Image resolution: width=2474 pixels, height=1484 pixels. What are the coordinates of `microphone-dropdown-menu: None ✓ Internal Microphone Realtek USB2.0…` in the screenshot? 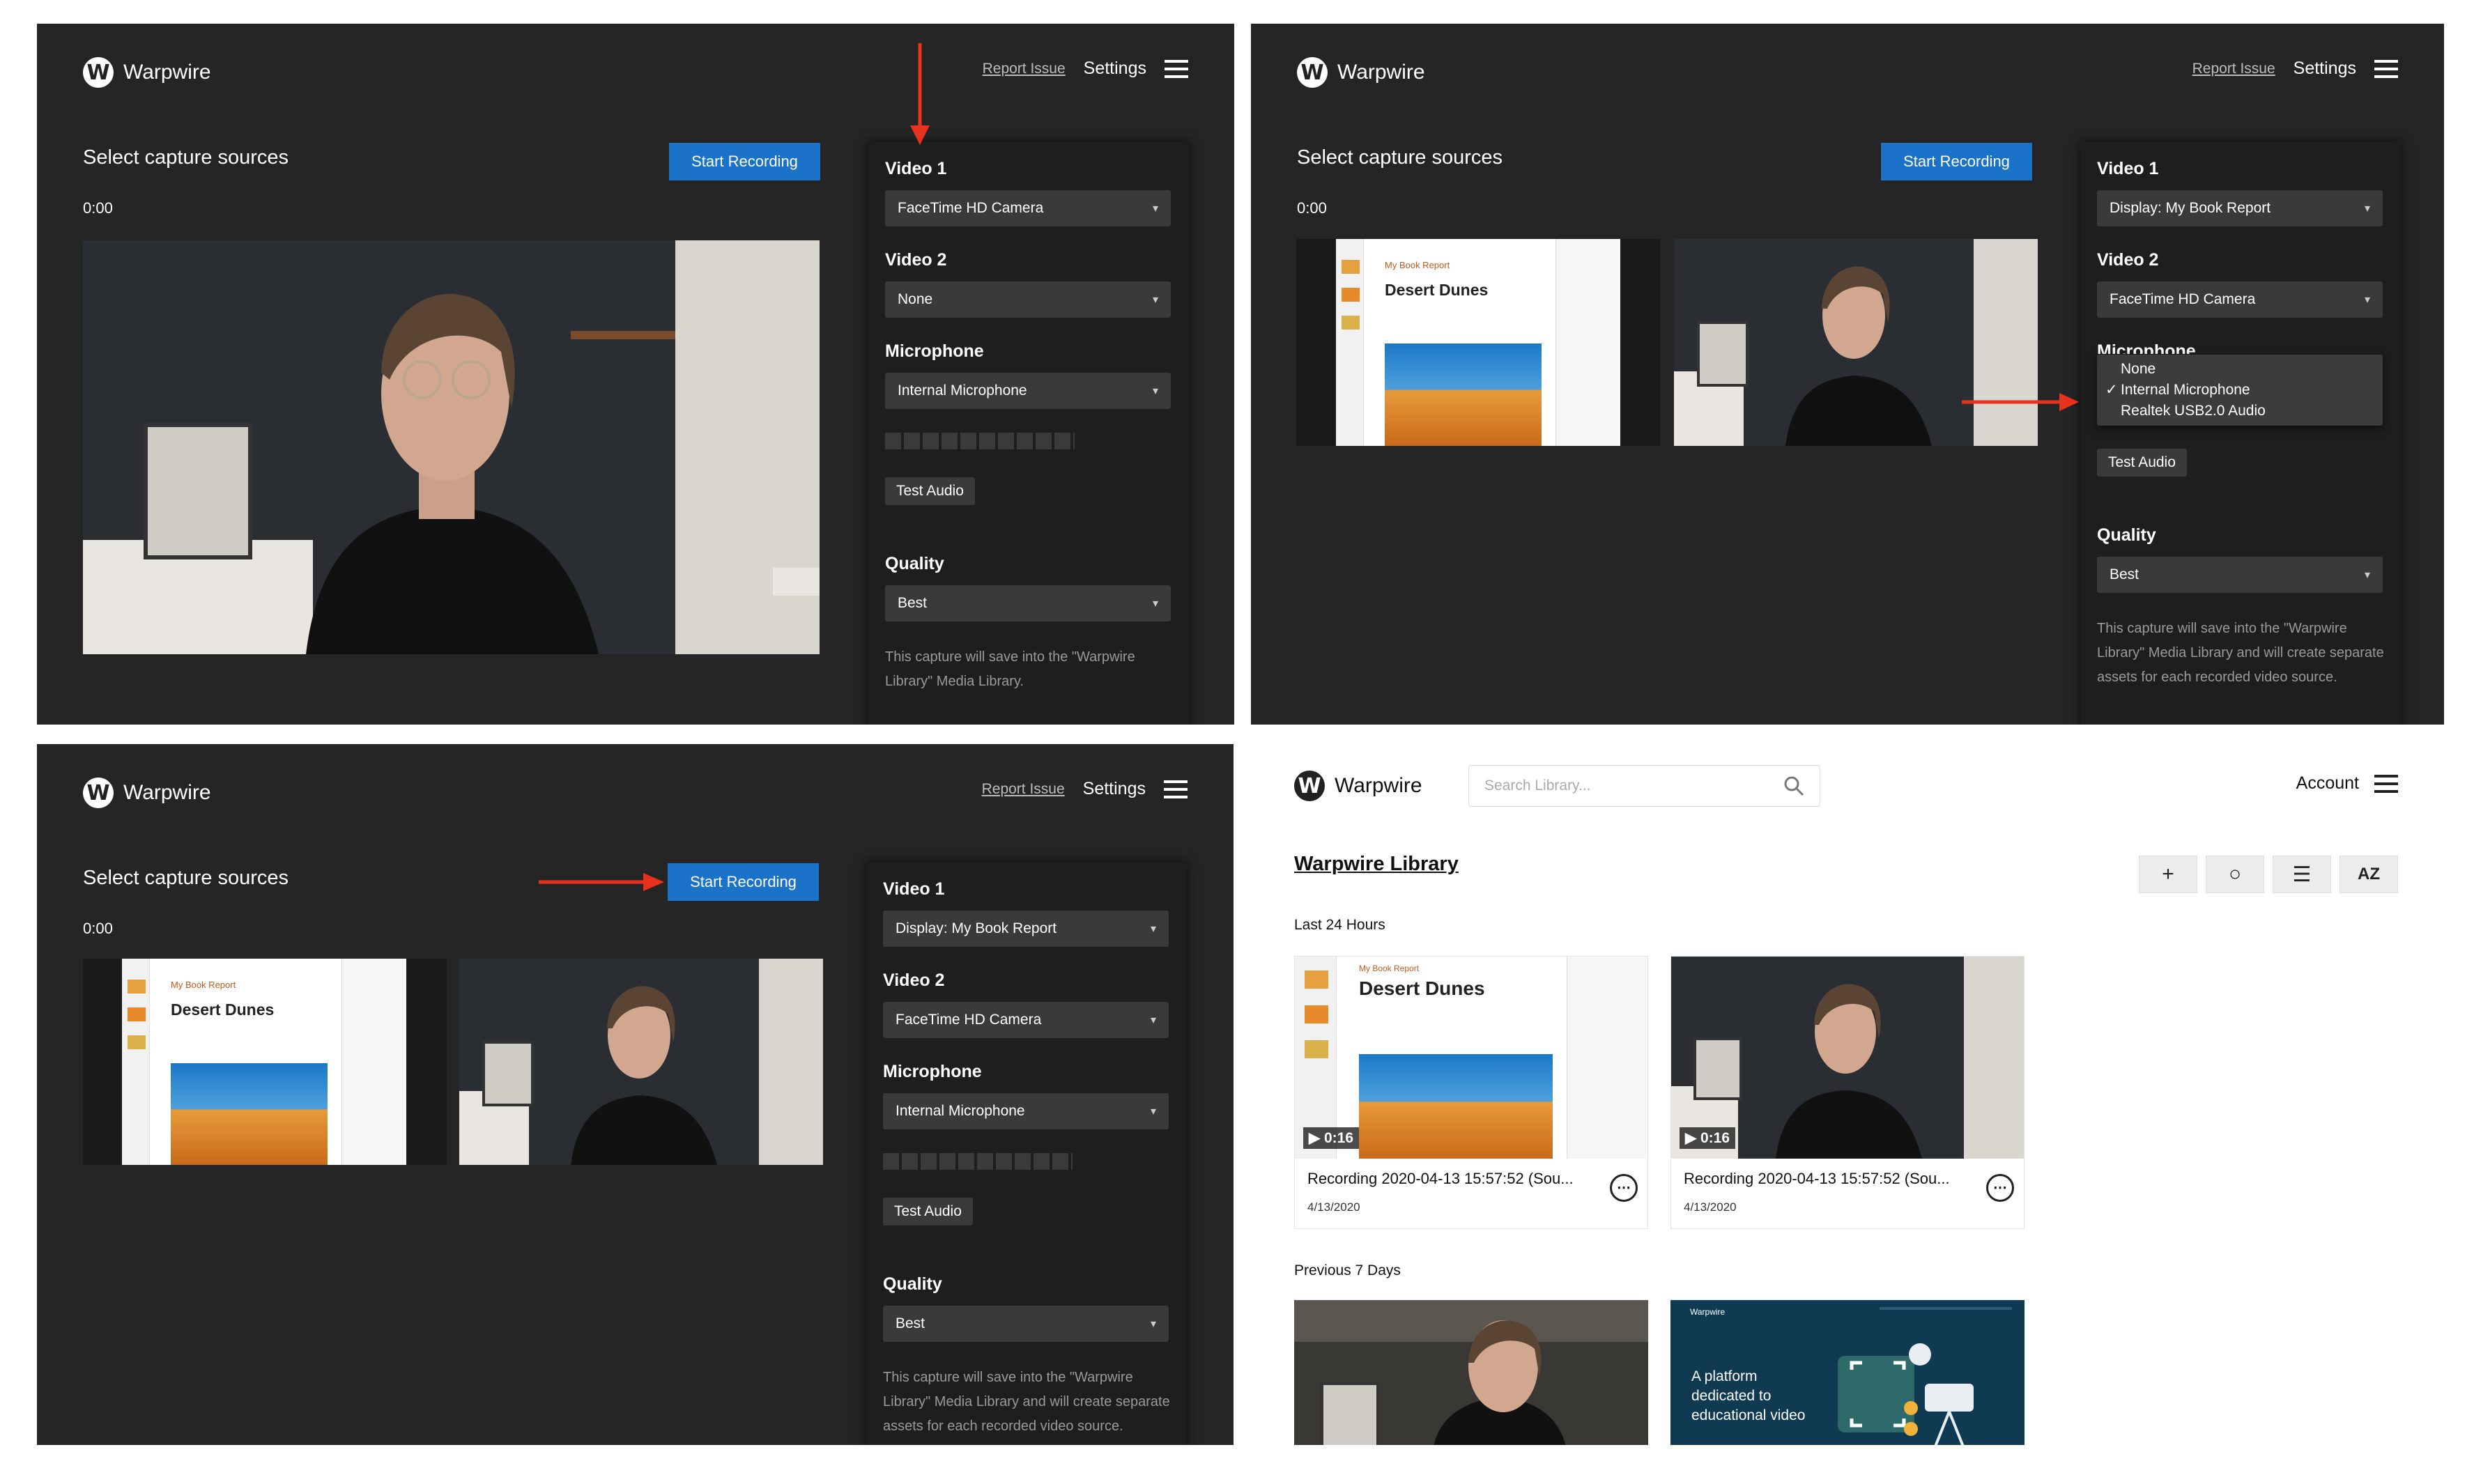 It's located at (2240, 390).